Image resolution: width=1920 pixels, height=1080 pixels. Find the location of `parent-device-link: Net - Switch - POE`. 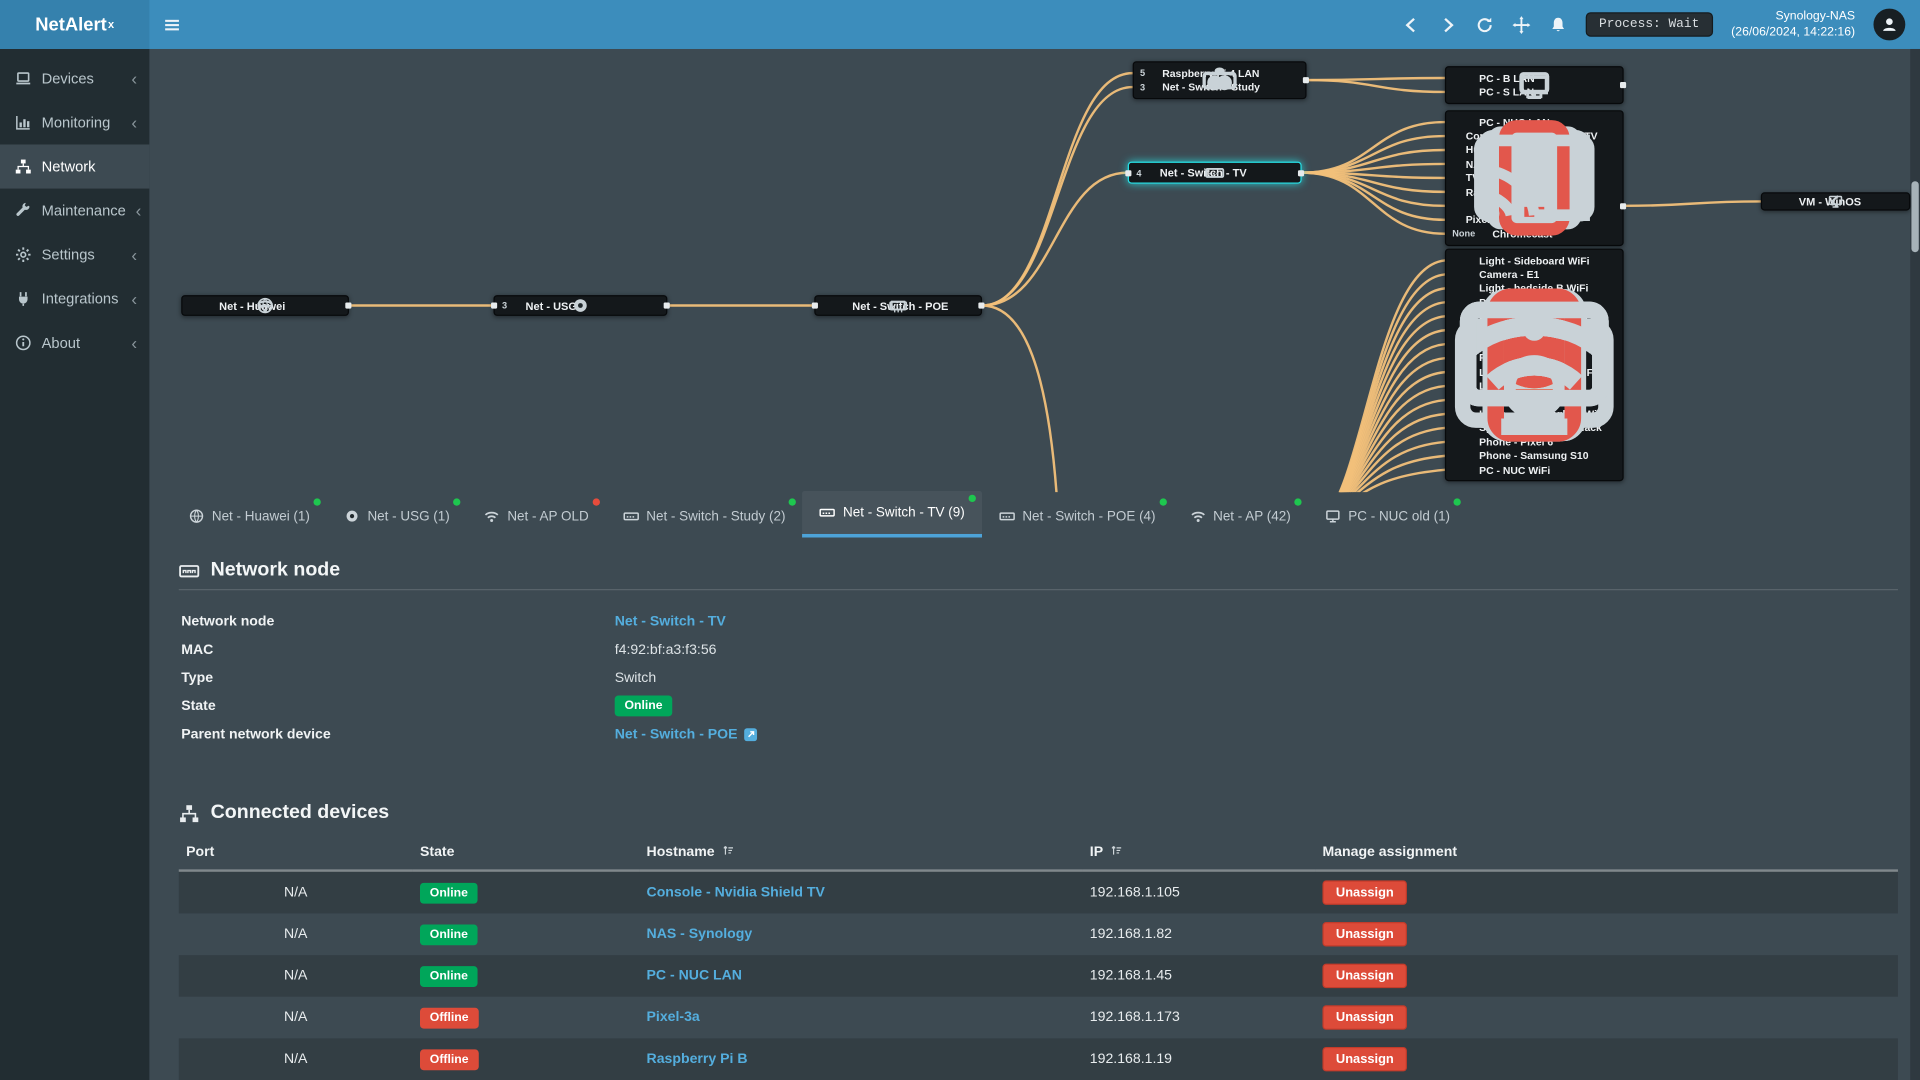

parent-device-link: Net - Switch - POE is located at coordinates (676, 734).